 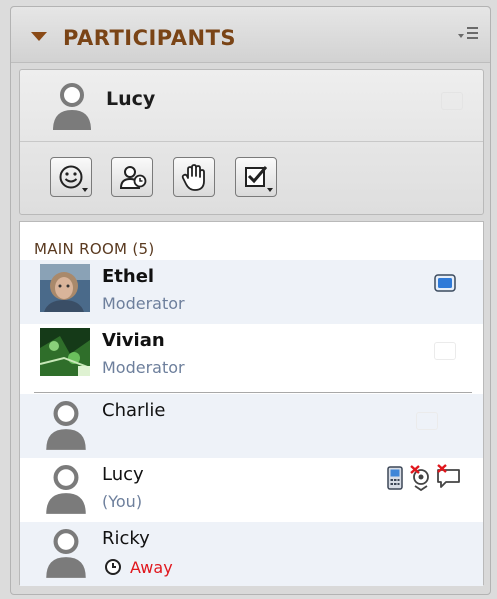 What do you see at coordinates (251, 490) in the screenshot?
I see `participant-row-lucy: Lucy (You)` at bounding box center [251, 490].